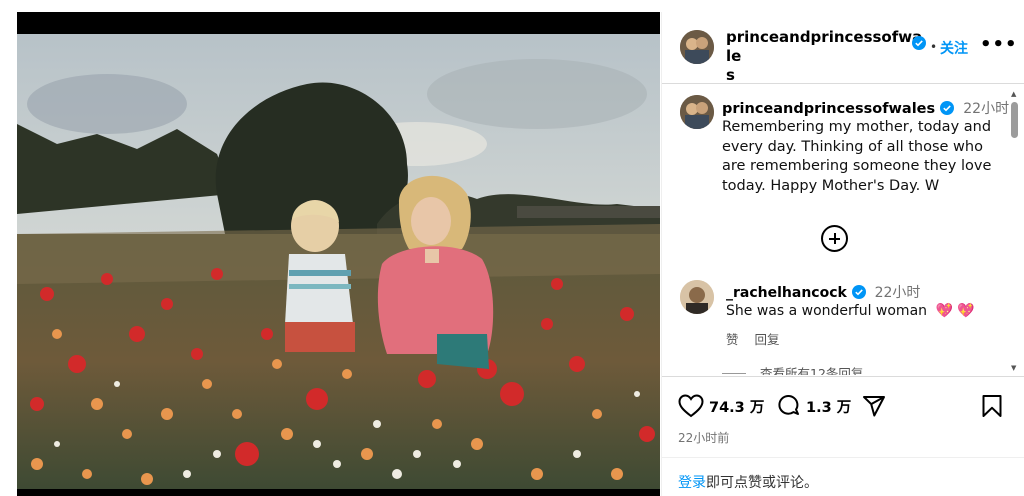  I want to click on comment-icon, so click(788, 405).